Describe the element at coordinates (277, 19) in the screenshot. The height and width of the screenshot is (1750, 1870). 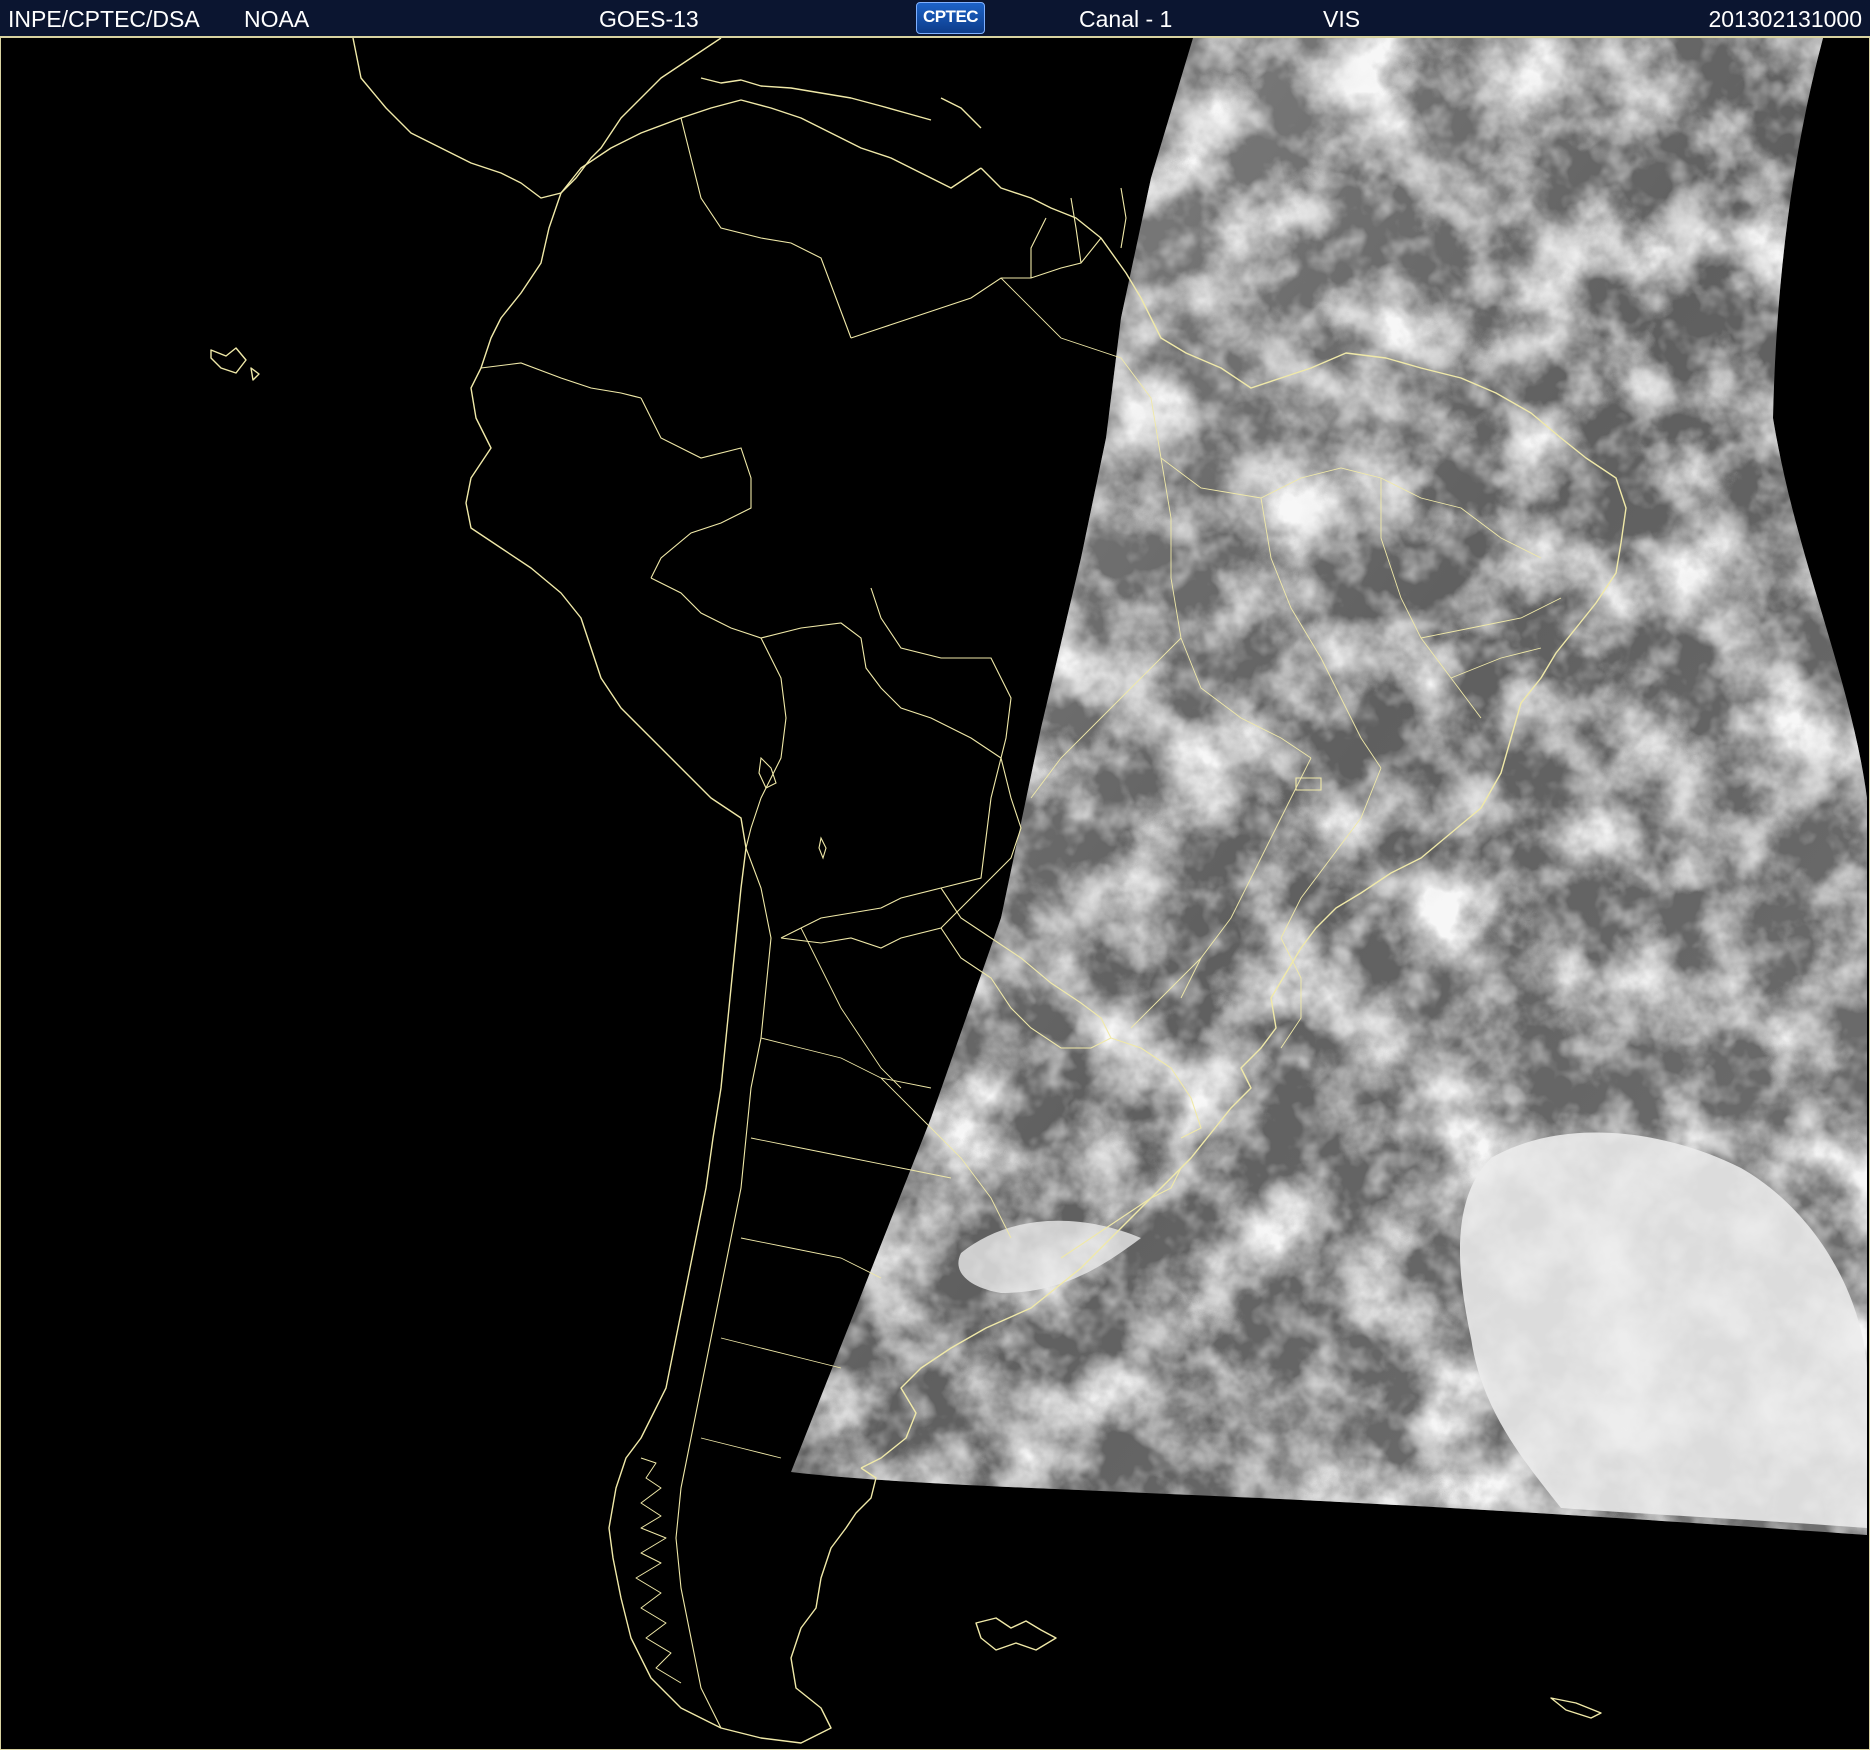
I see `agency-label: NOAA` at that location.